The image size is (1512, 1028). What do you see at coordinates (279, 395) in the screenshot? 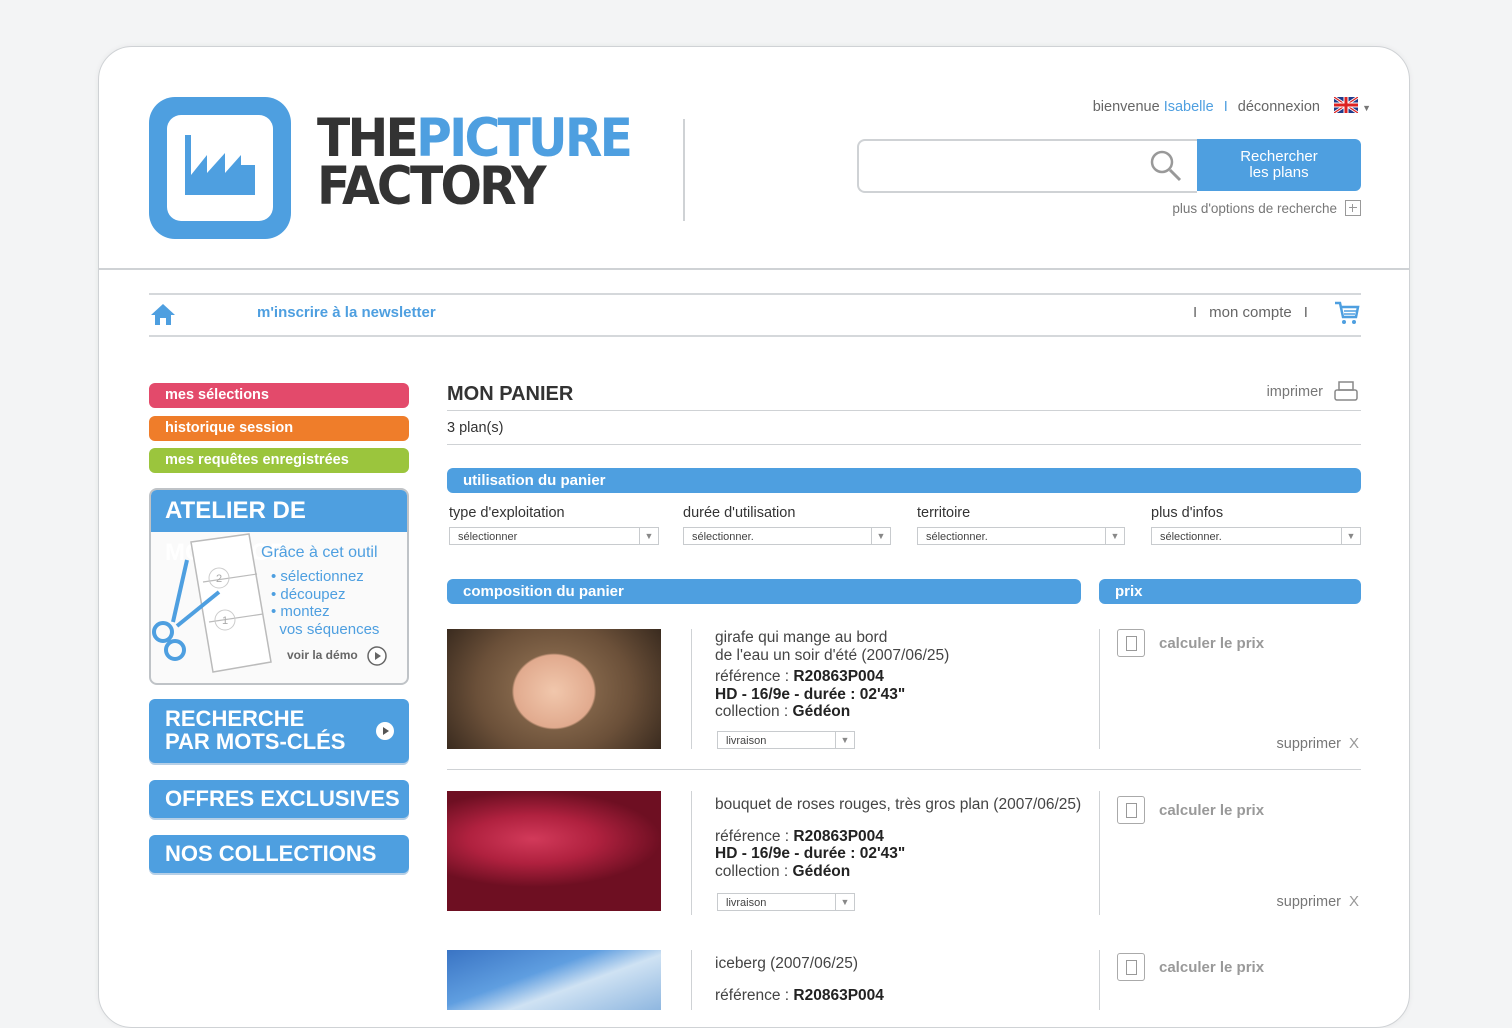
I see `my-selections-button: mes sélections` at bounding box center [279, 395].